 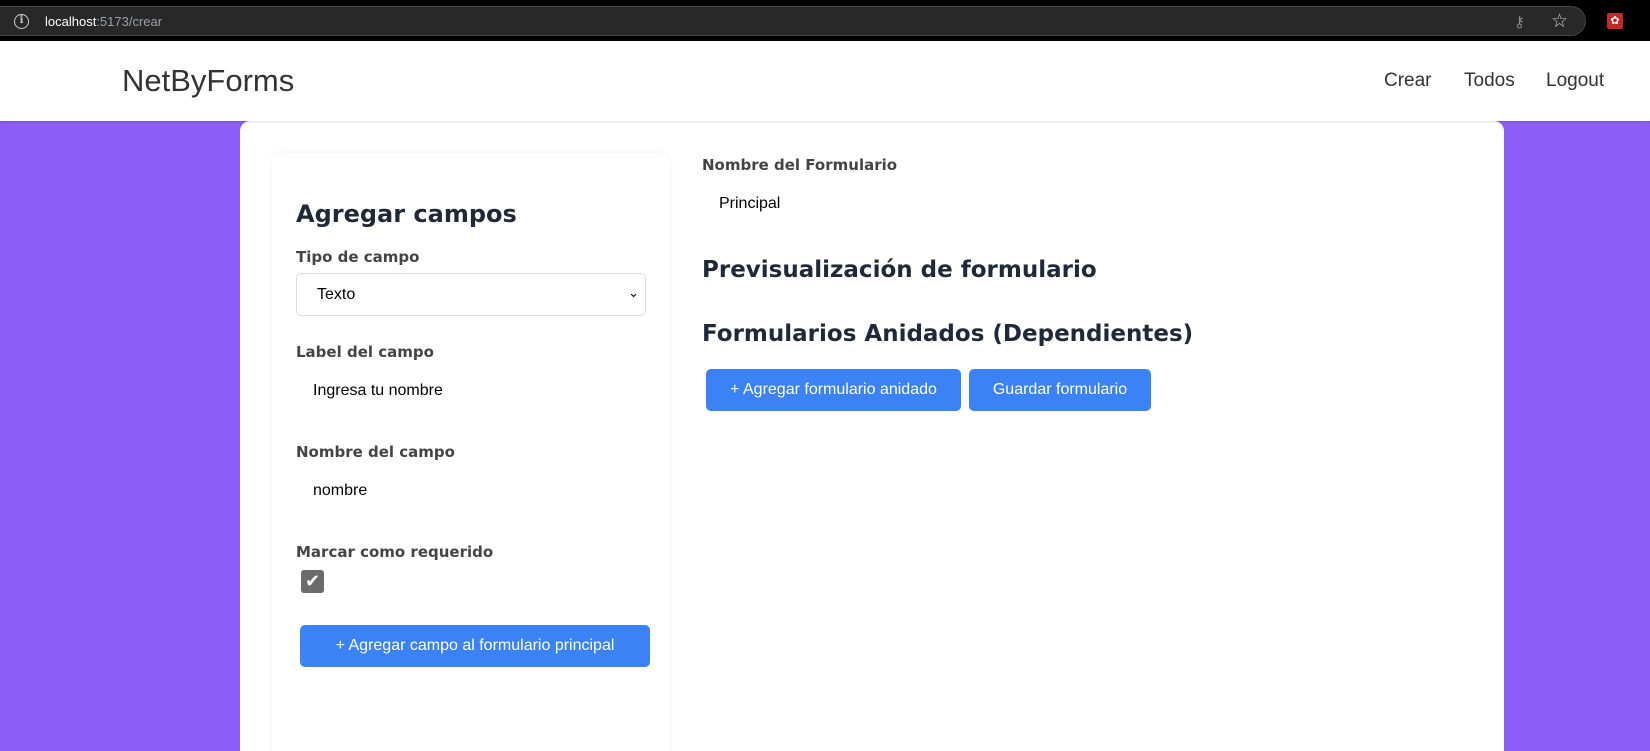 I want to click on address-bar: i localhost:5173/crear ⚷ ☆, so click(x=793, y=21).